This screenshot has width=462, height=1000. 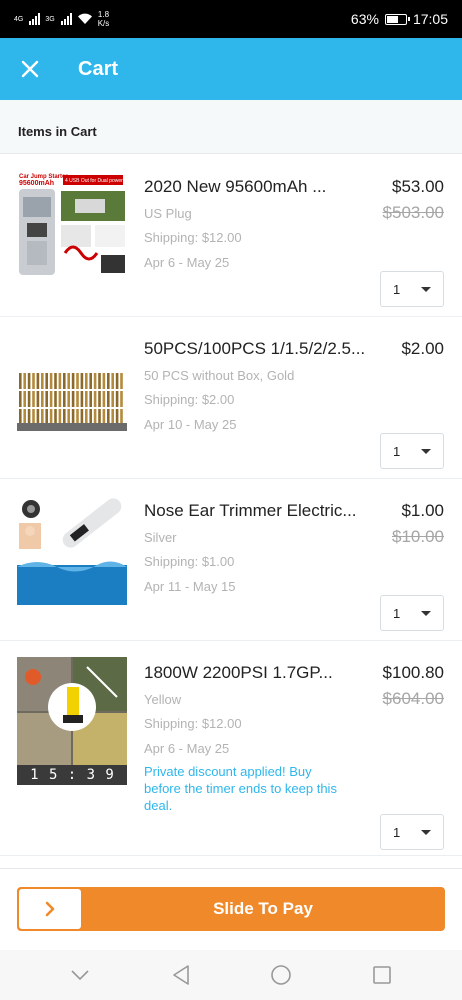 I want to click on battery-icon, so click(x=397, y=19).